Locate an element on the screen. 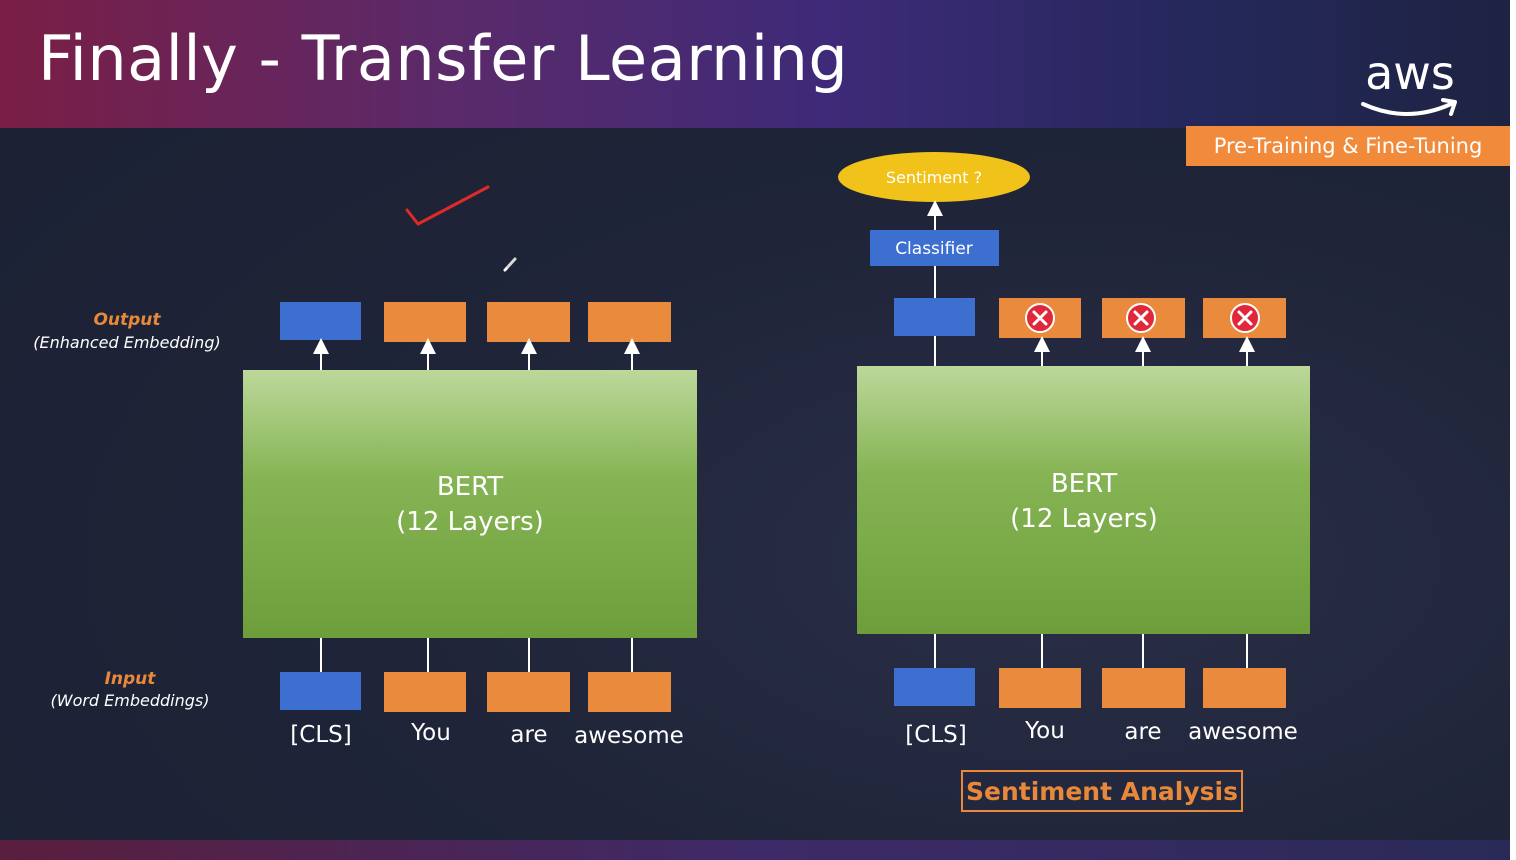 The image size is (1516, 860). left-input-token-cls is located at coordinates (320, 691).